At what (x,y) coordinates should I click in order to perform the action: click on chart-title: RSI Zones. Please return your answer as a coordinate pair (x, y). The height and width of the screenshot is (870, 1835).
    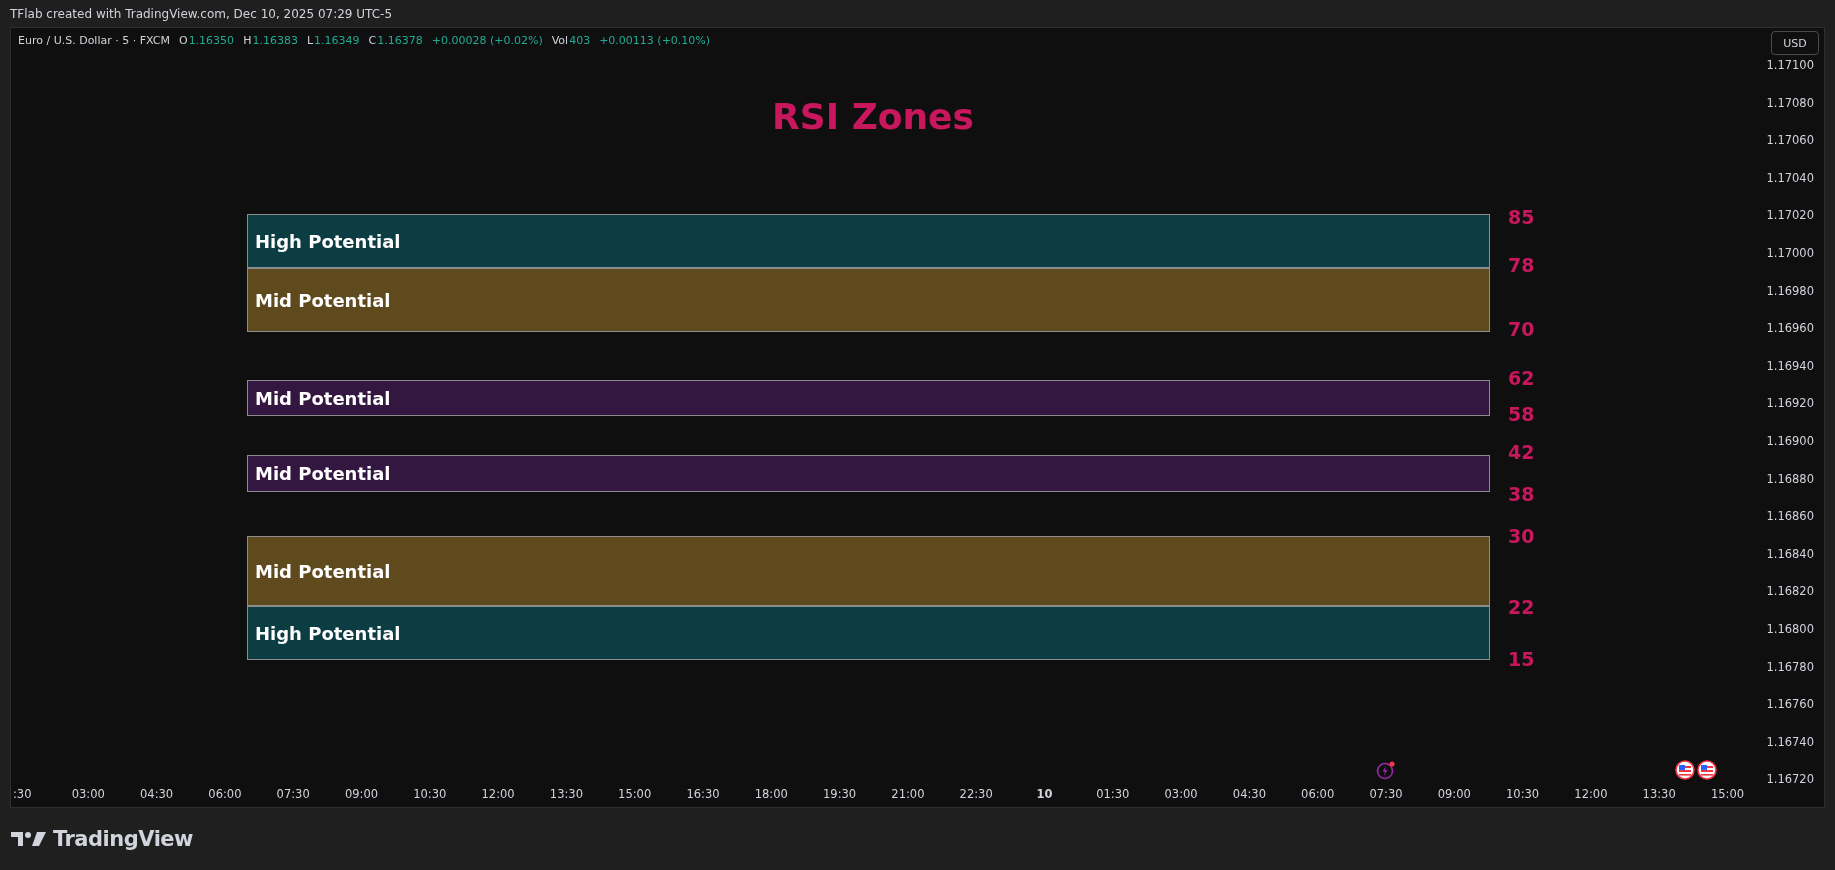
    Looking at the image, I should click on (873, 116).